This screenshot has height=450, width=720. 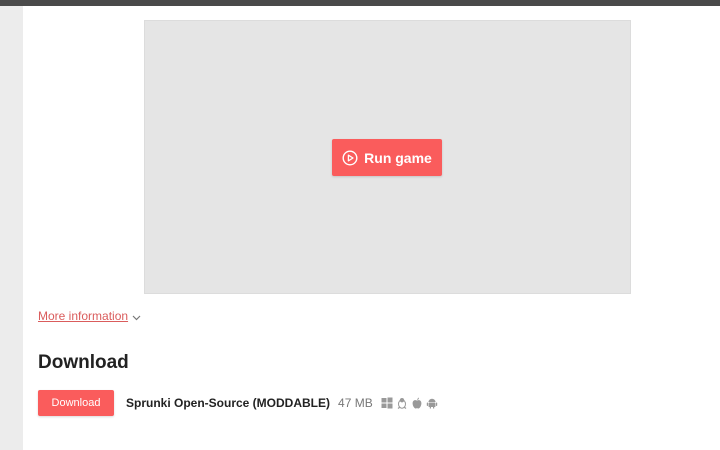 I want to click on windows-icon, so click(x=387, y=403).